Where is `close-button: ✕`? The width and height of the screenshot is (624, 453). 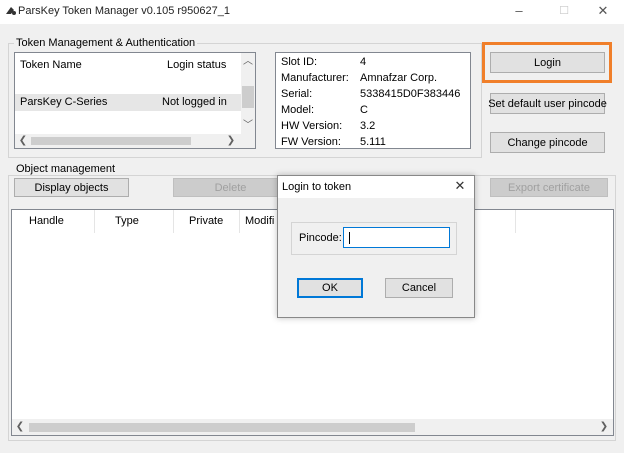 close-button: ✕ is located at coordinates (602, 12).